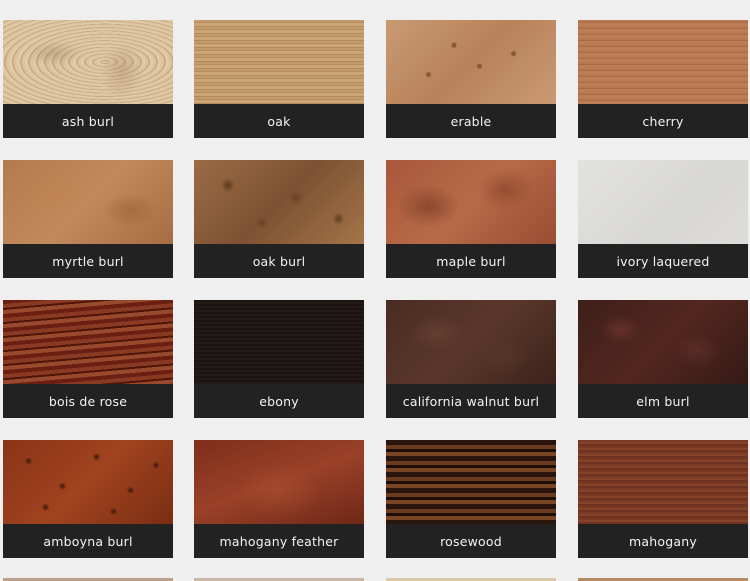 The width and height of the screenshot is (750, 581). I want to click on veneer-label: mahogany, so click(663, 541).